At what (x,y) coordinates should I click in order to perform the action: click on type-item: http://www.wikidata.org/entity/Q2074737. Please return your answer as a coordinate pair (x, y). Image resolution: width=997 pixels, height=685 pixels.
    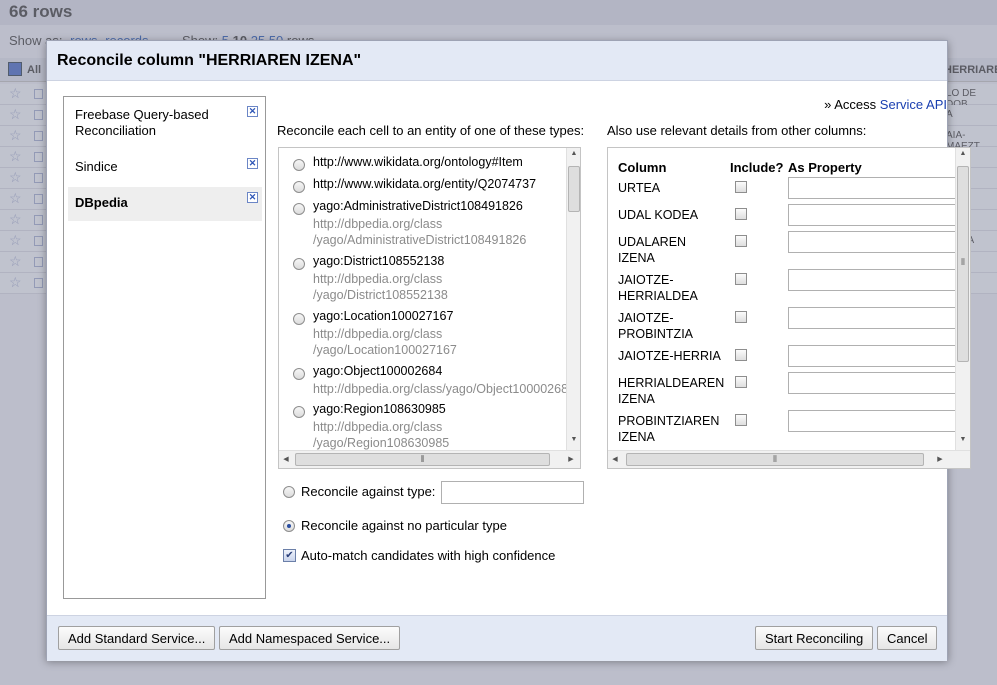
    Looking at the image, I should click on (414, 185).